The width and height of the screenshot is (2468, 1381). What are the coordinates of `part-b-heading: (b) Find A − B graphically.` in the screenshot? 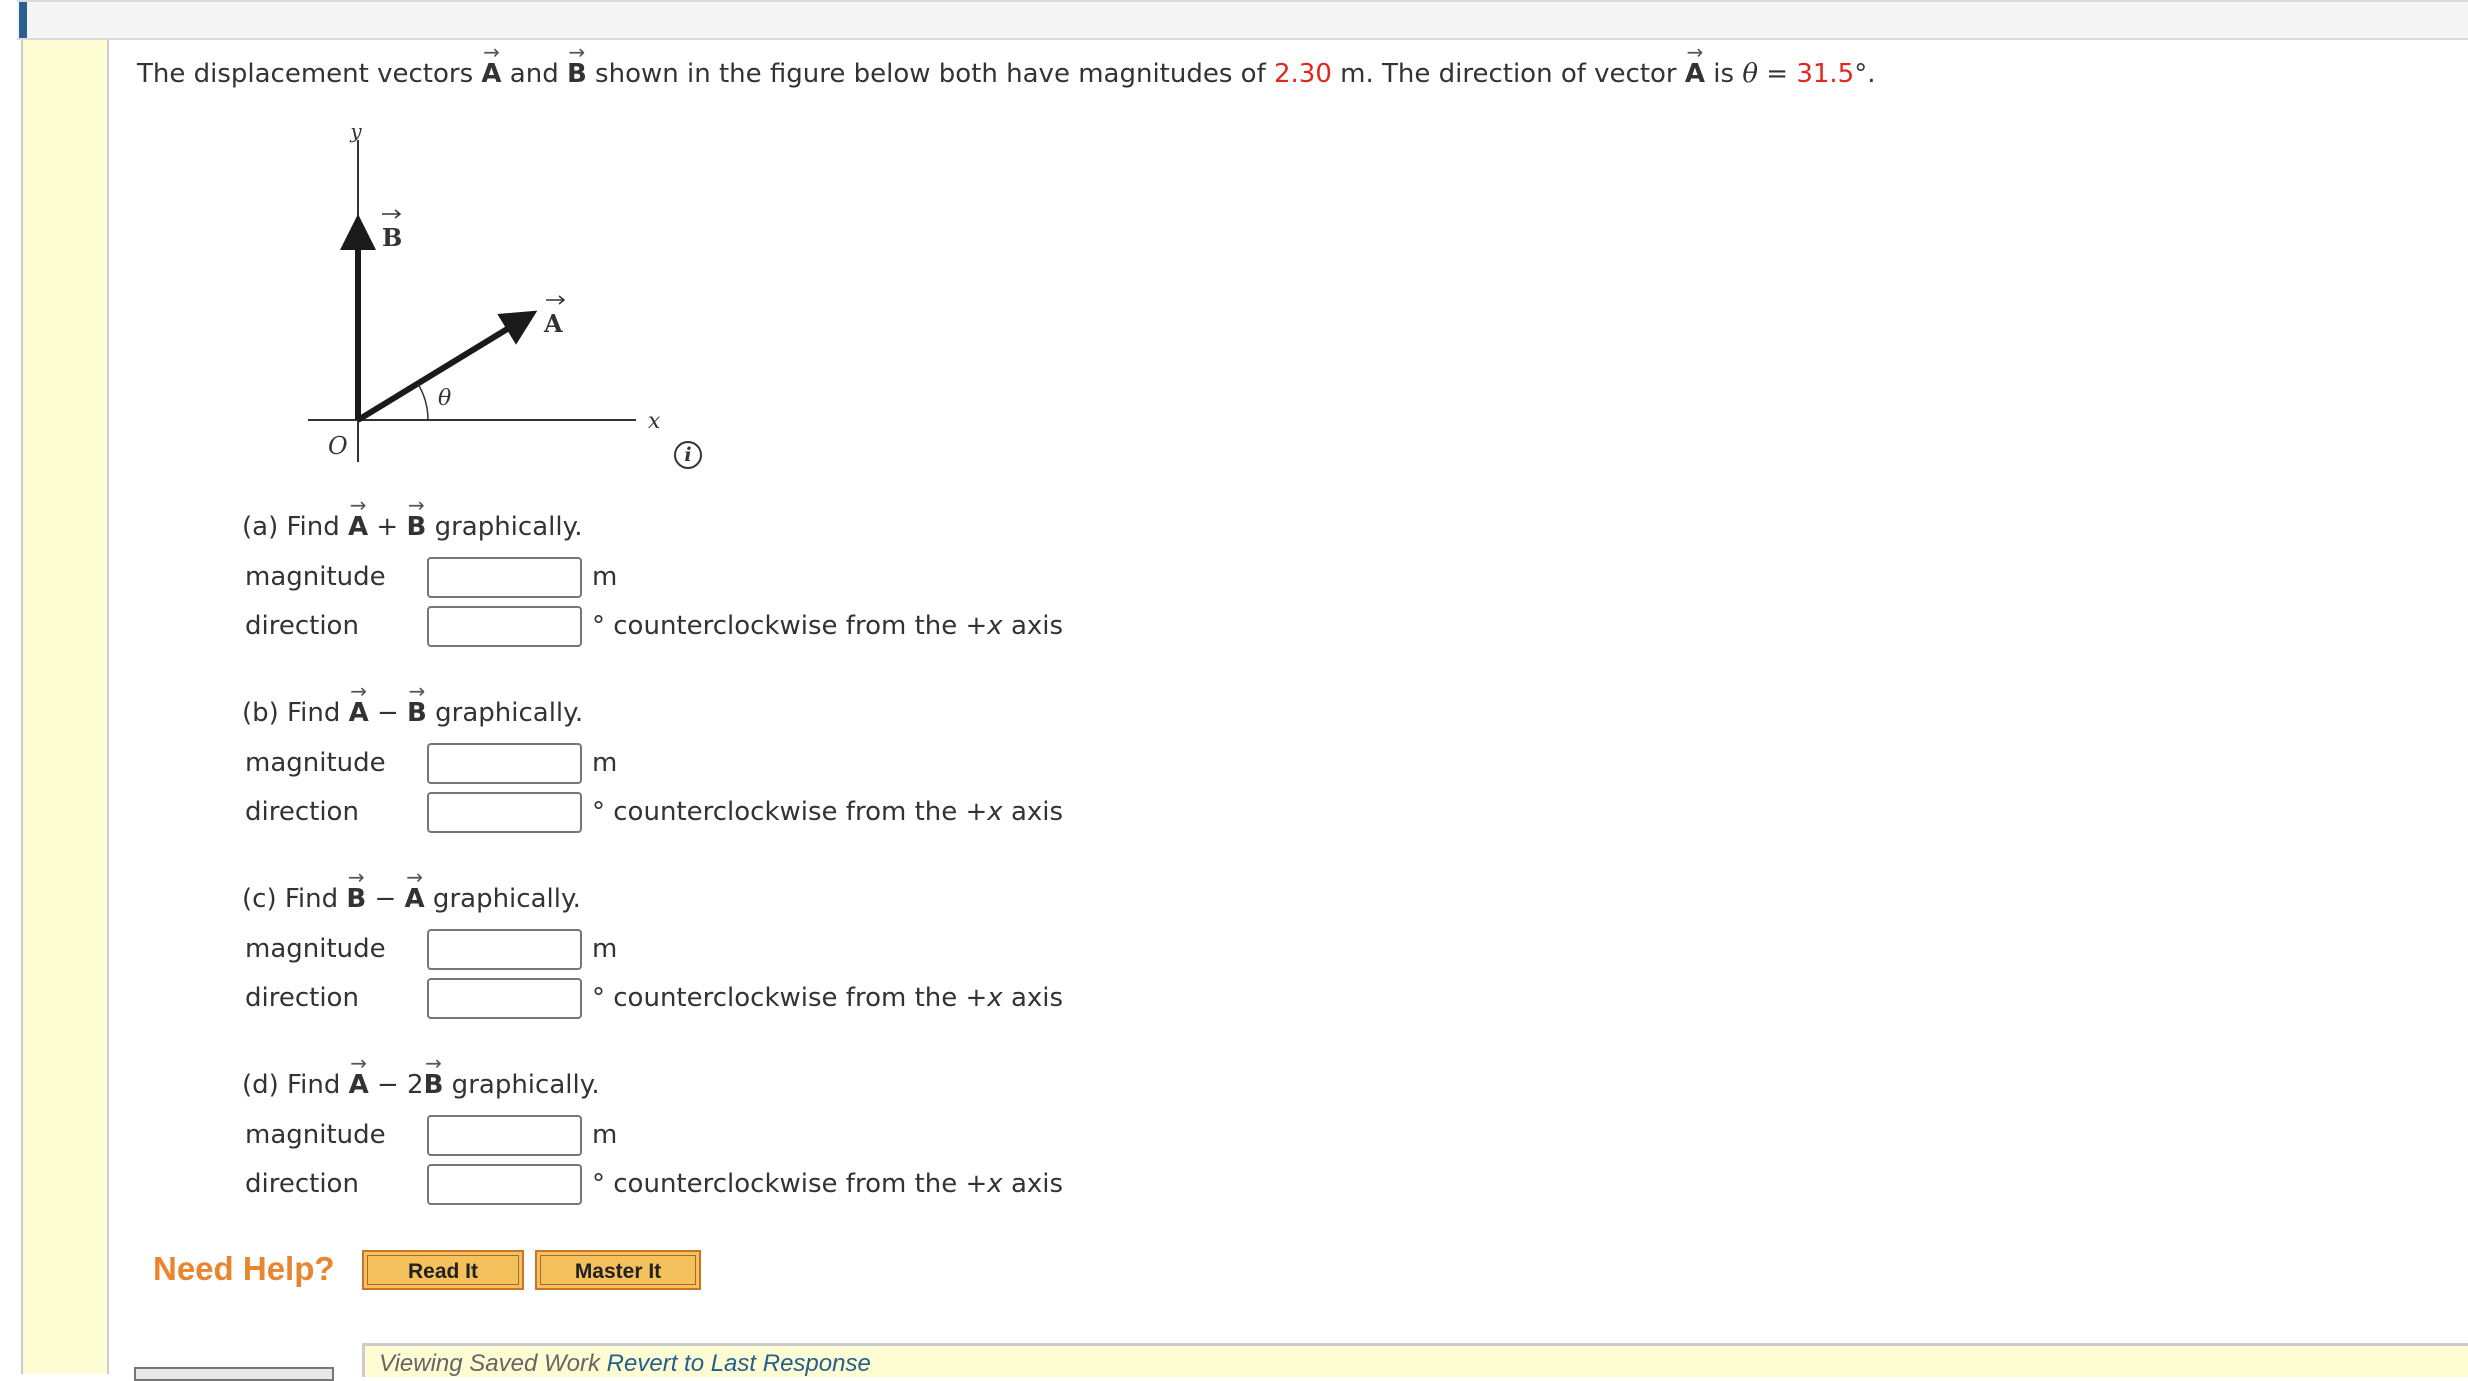 It's located at (412, 713).